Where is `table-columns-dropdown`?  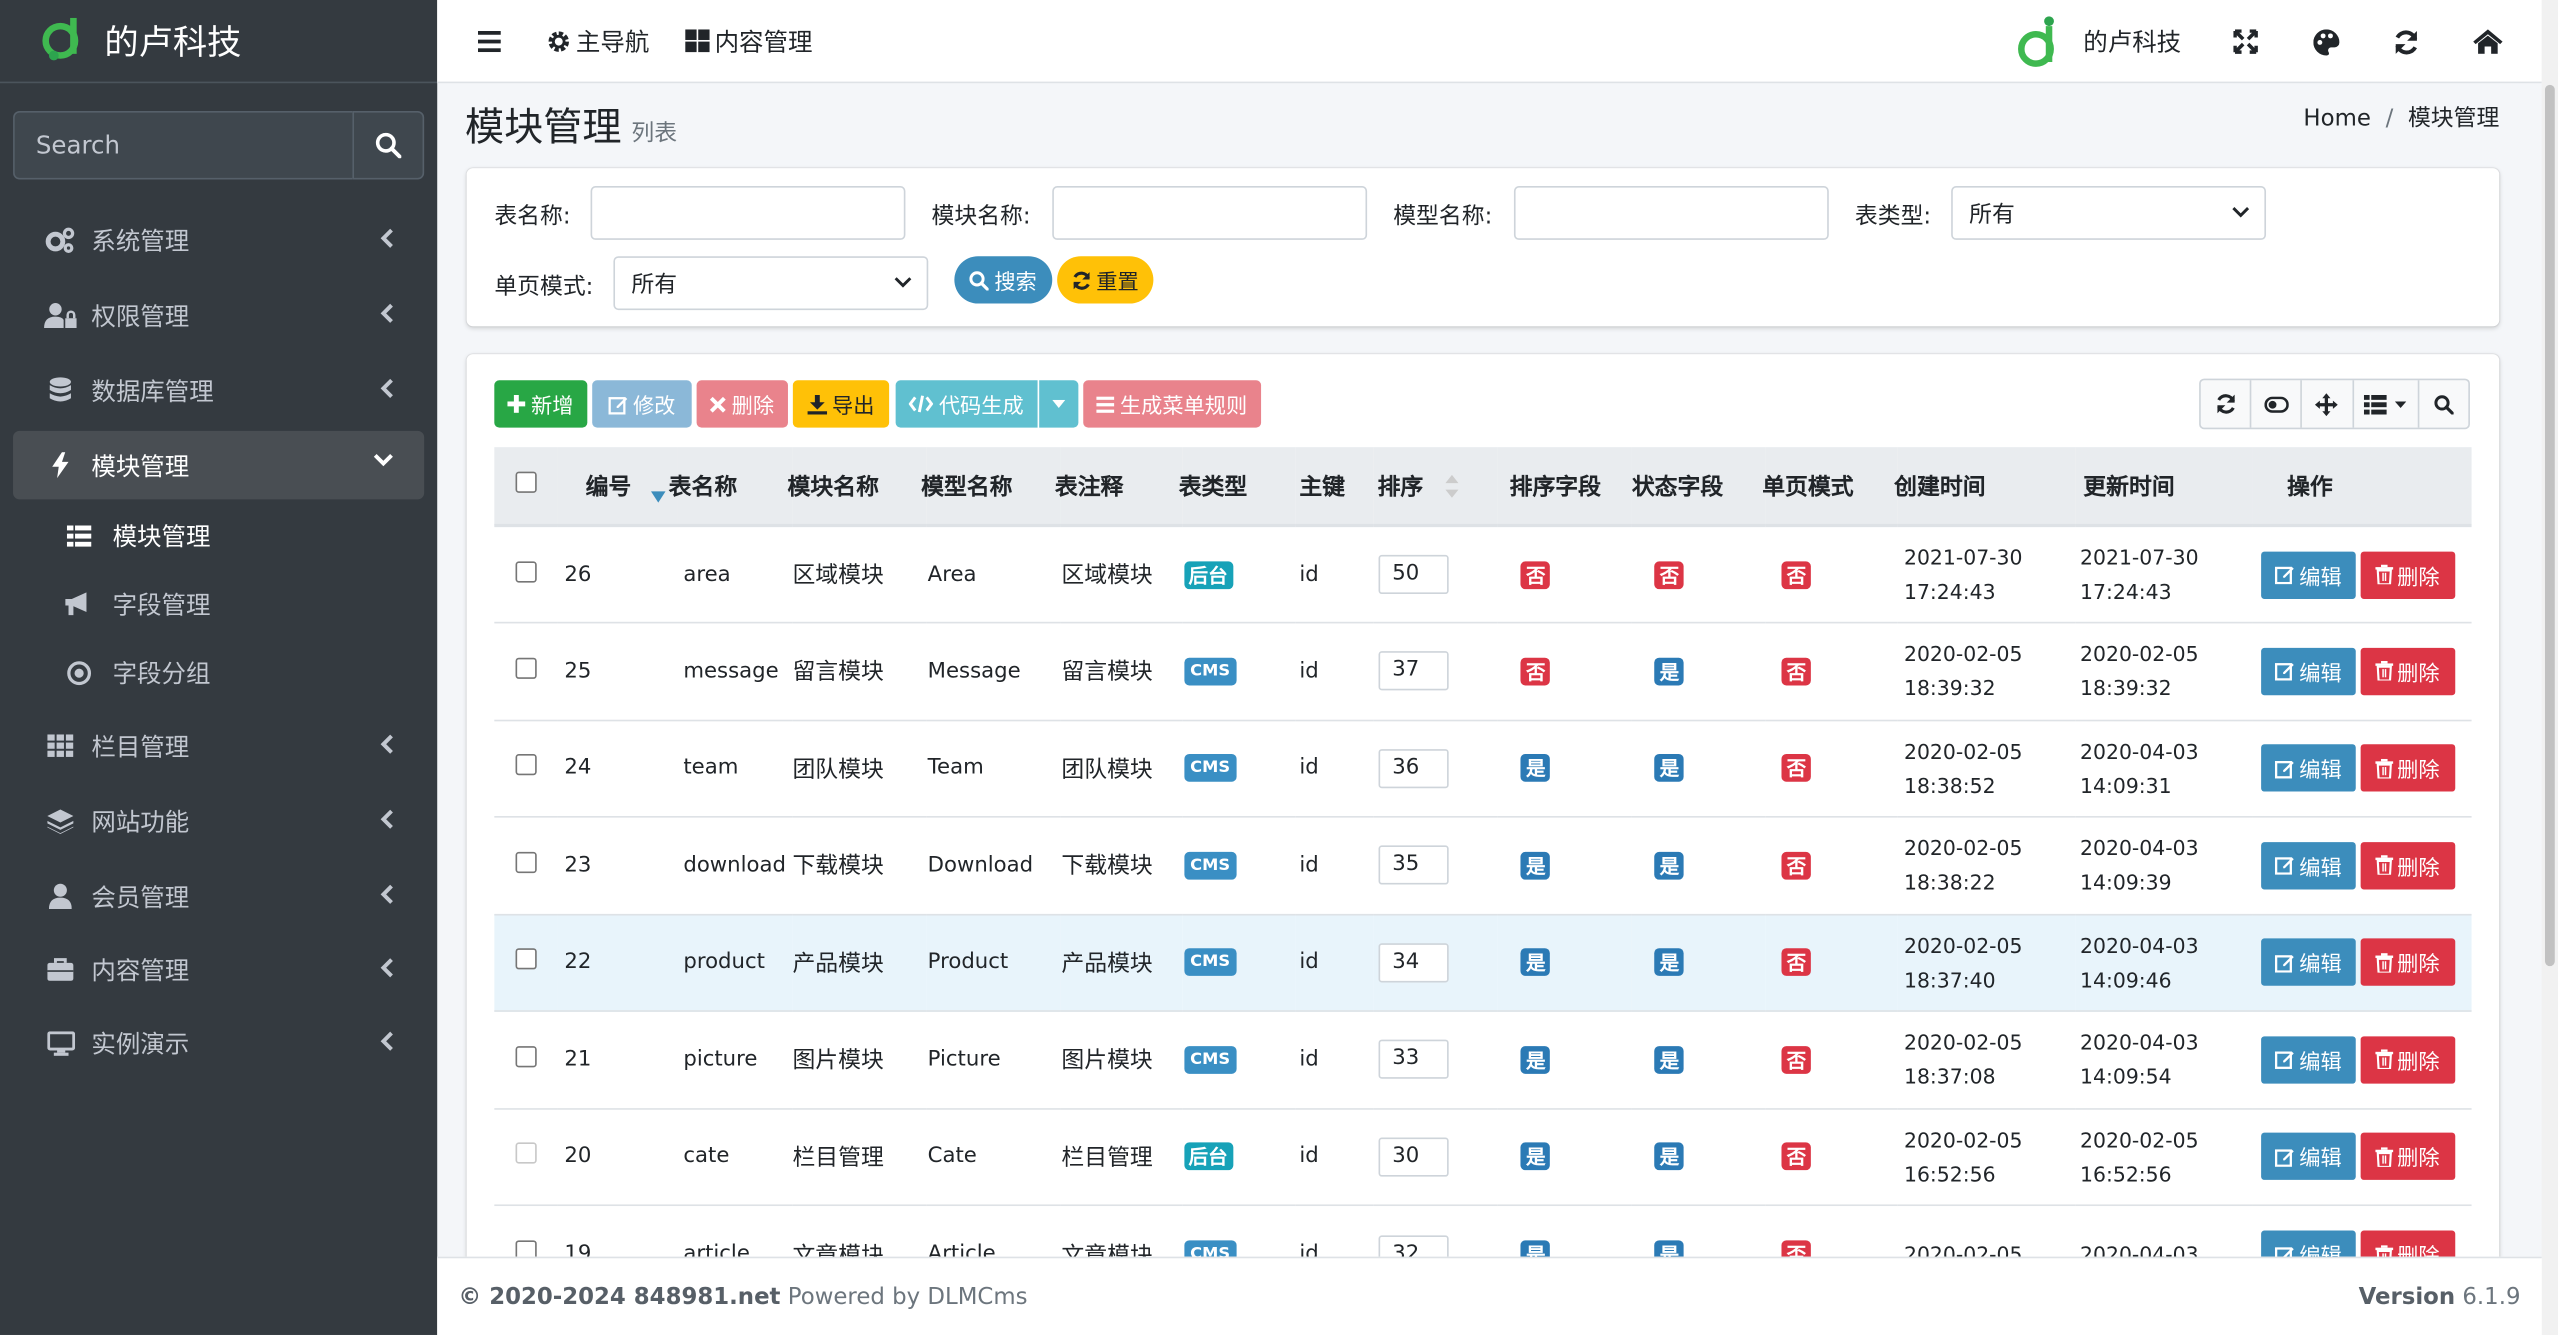 table-columns-dropdown is located at coordinates (2386, 404).